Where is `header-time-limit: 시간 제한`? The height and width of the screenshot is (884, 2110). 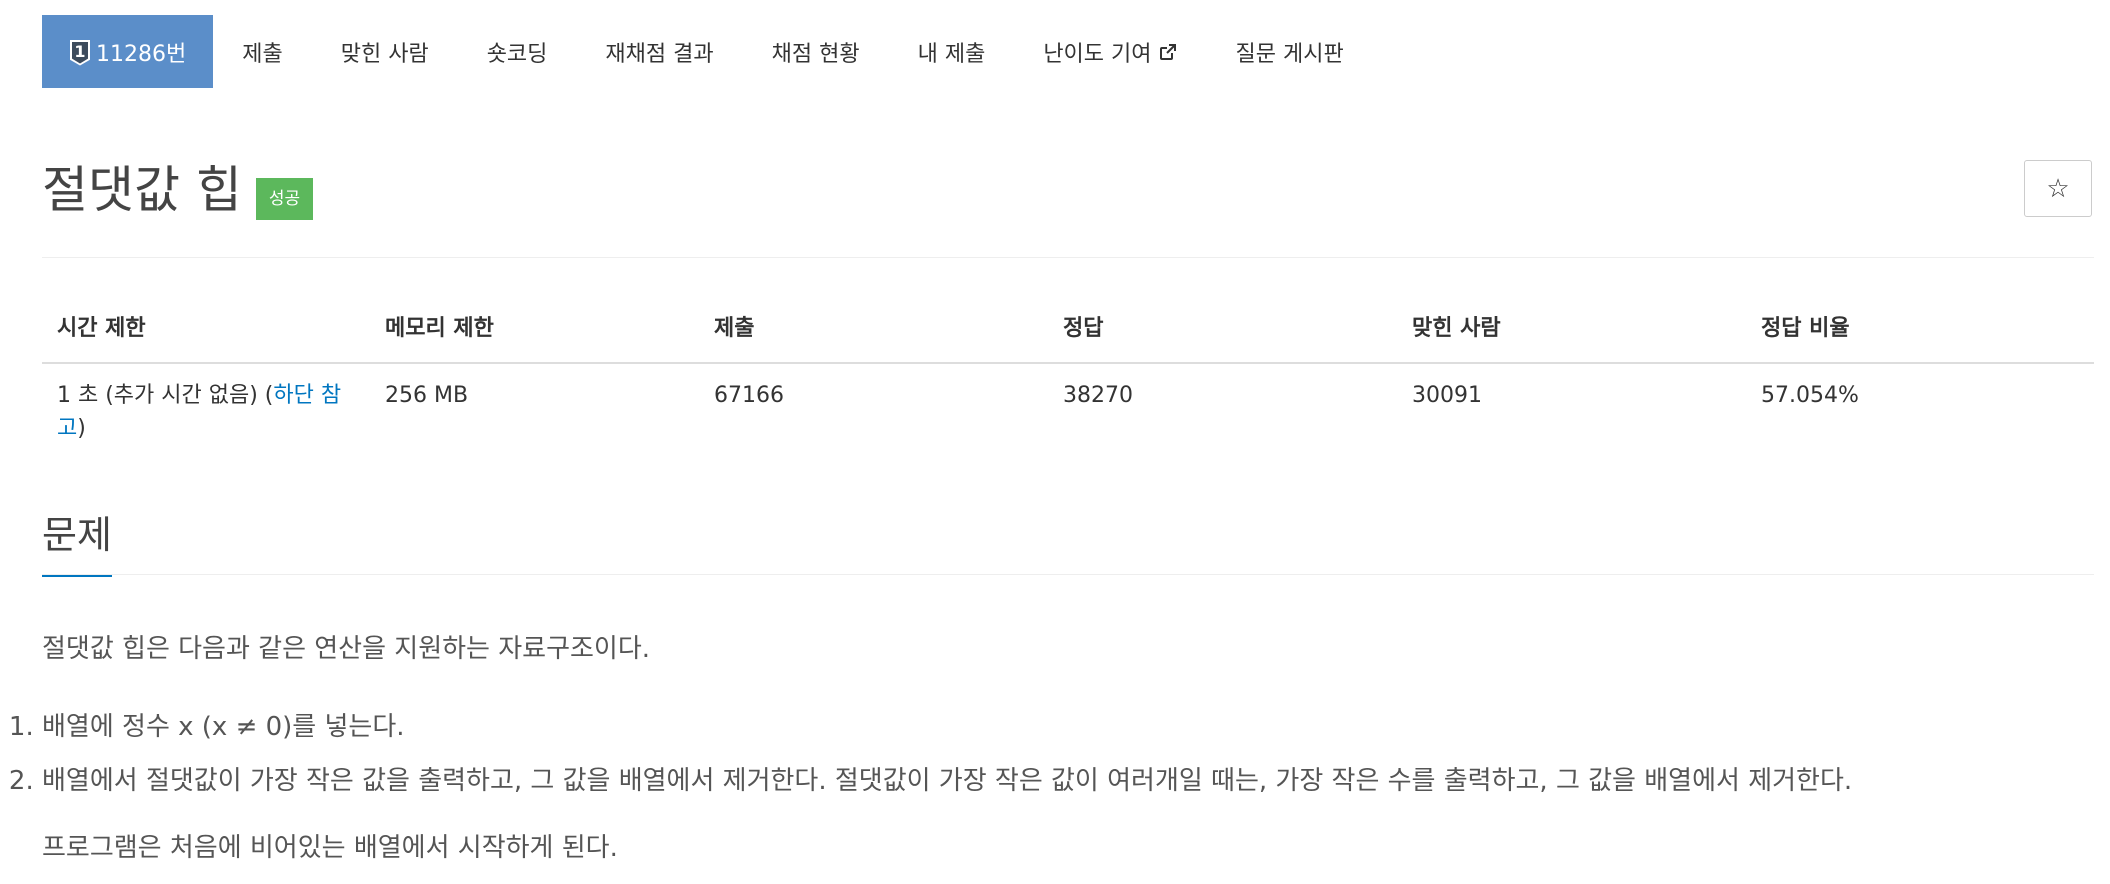 header-time-limit: 시간 제한 is located at coordinates (206, 330).